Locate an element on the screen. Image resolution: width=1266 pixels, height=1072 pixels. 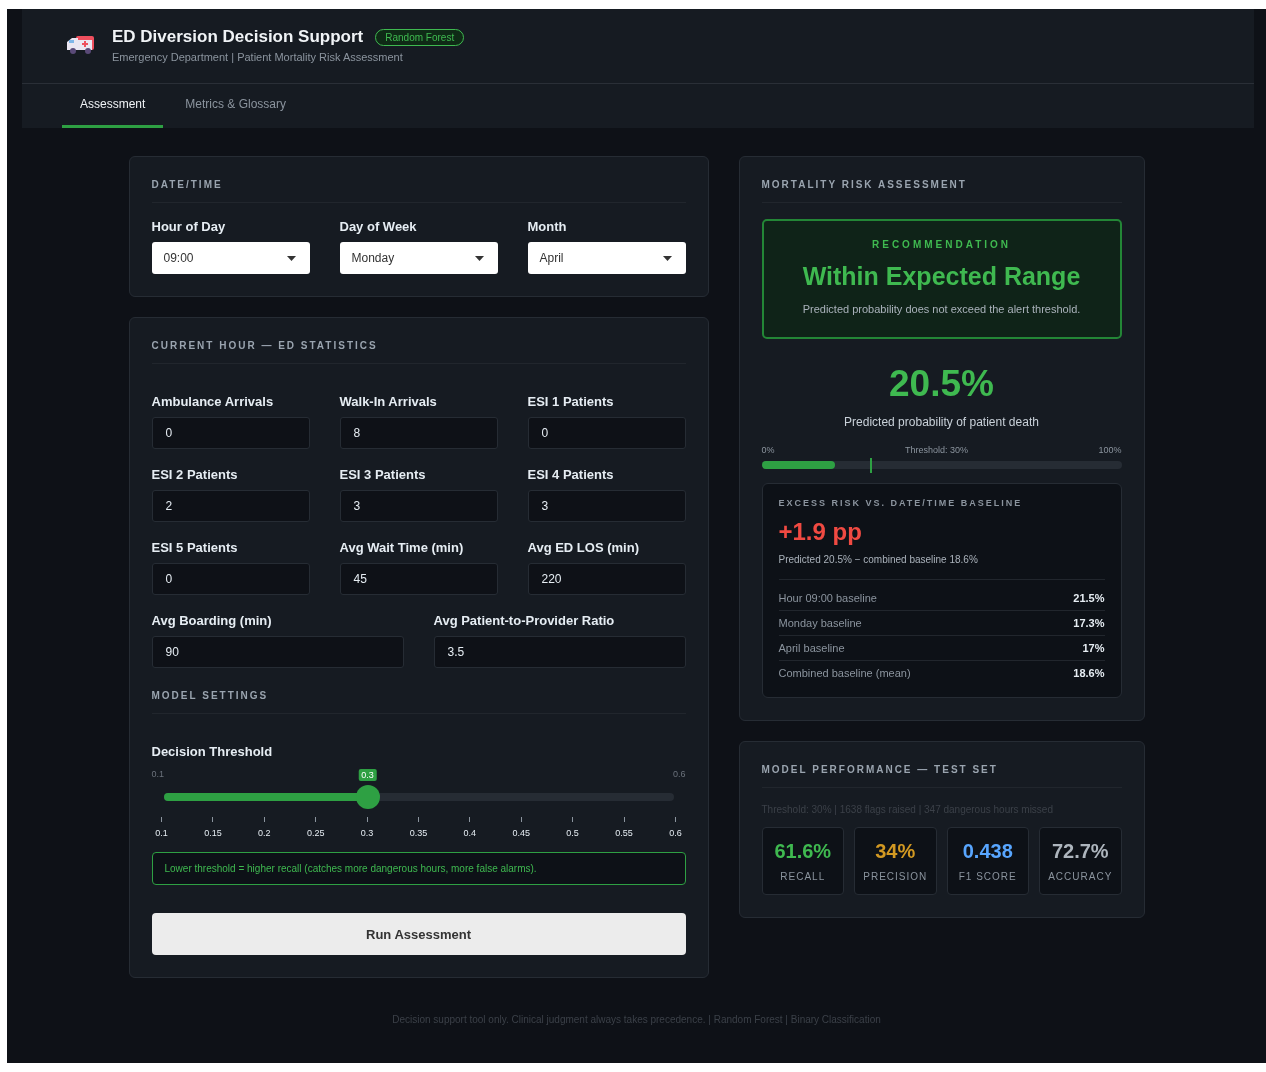
baseline-label: Hour 09:00 baseline is located at coordinates (827, 598).